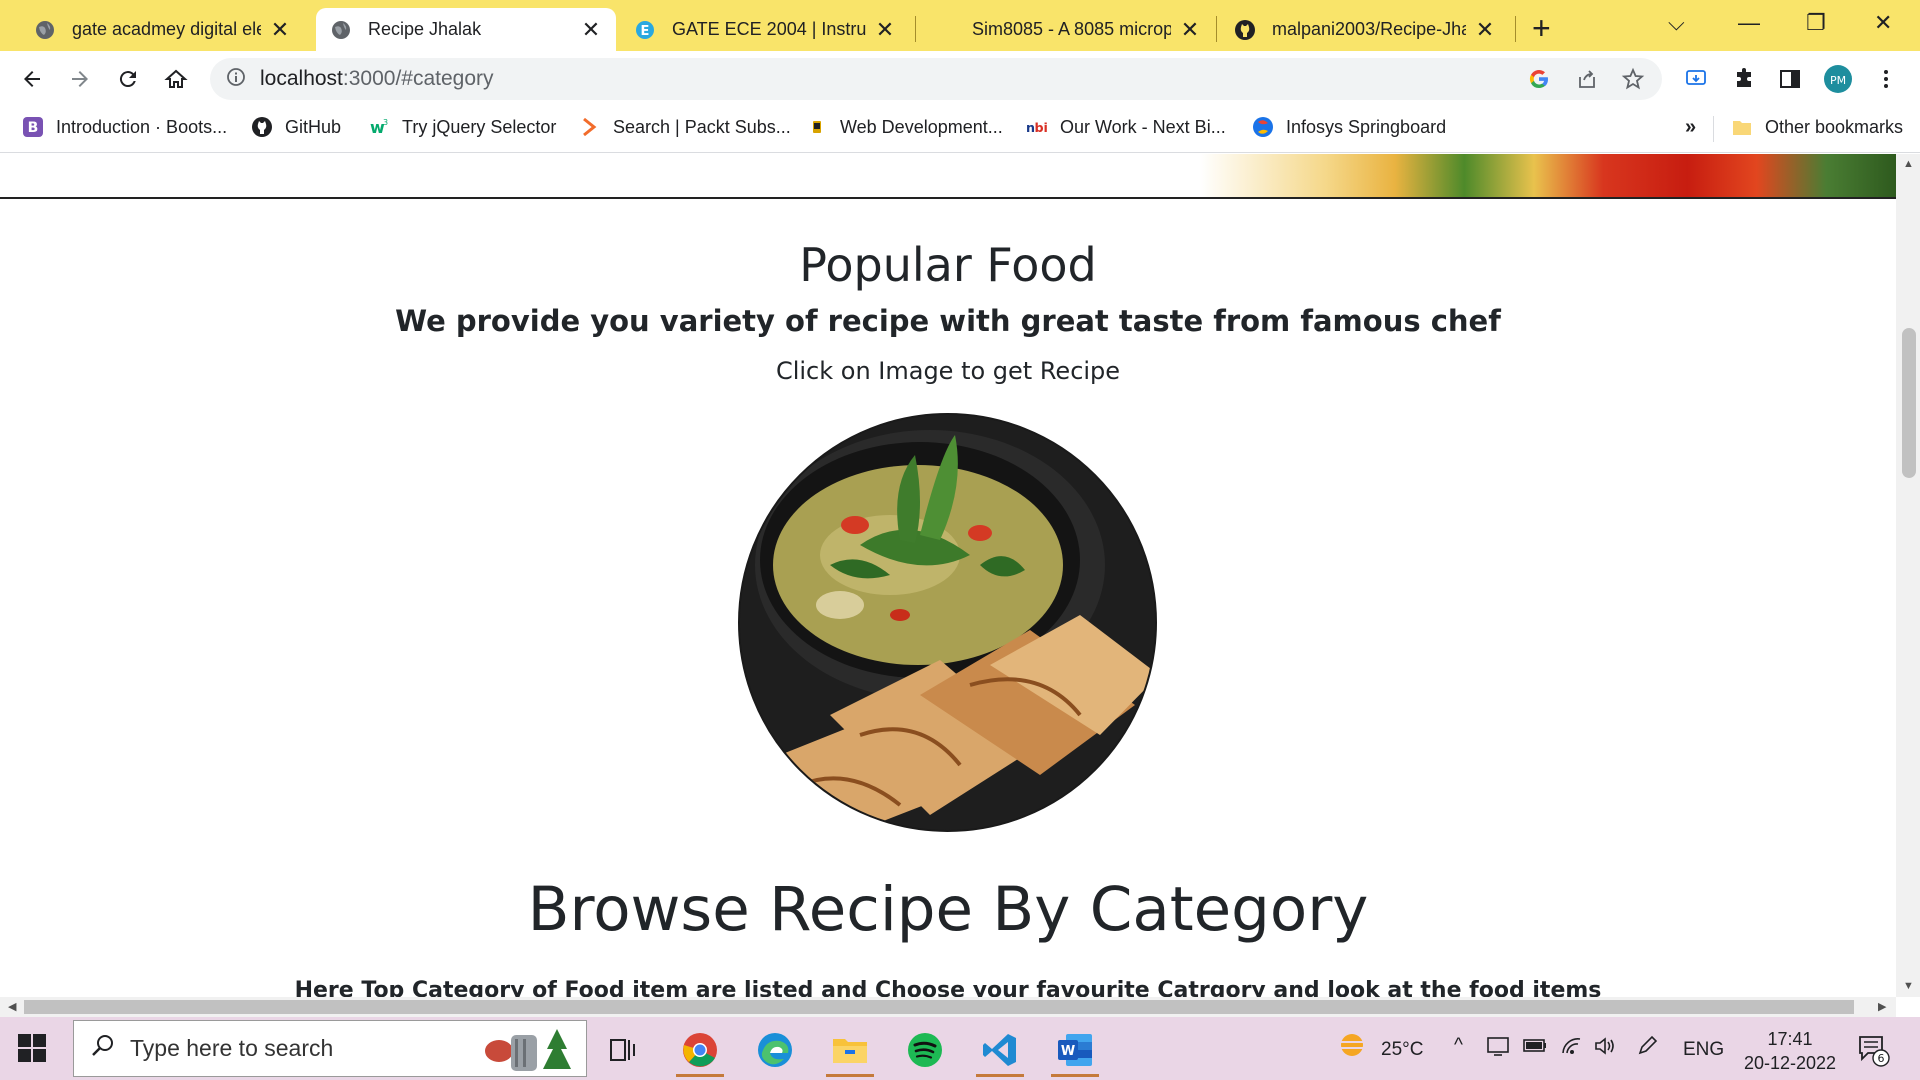 This screenshot has width=1920, height=1080. Describe the element at coordinates (236, 79) in the screenshot. I see `info-icon` at that location.